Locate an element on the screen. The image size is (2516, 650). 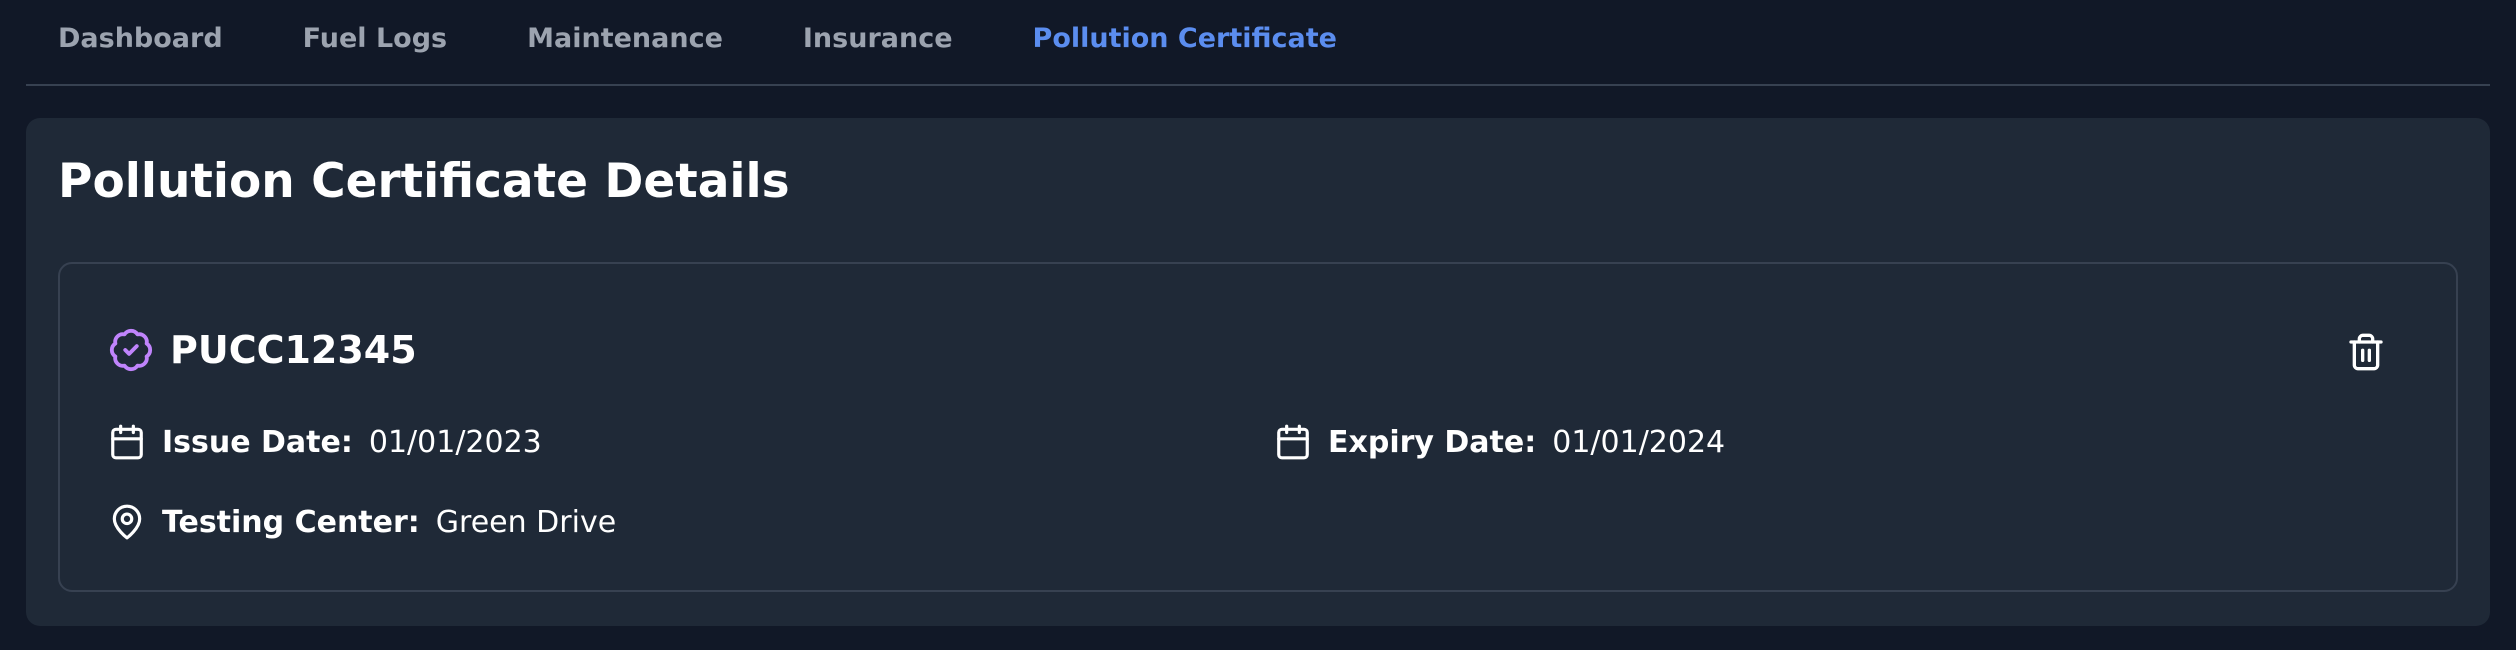
expiry-date-field: Expiry Date: 01/01/2024 is located at coordinates (1499, 442).